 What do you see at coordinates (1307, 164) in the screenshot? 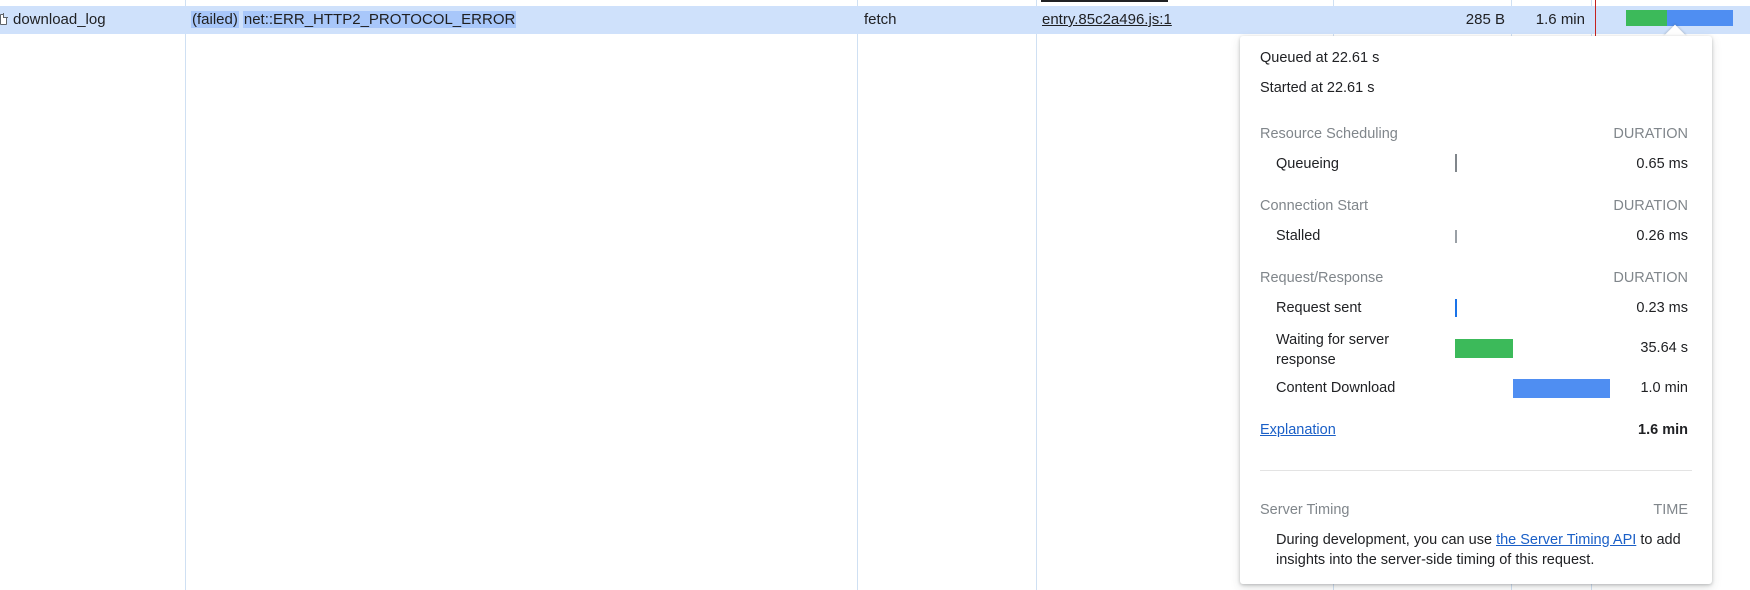
I see `phase-queueing-label: Queueing` at bounding box center [1307, 164].